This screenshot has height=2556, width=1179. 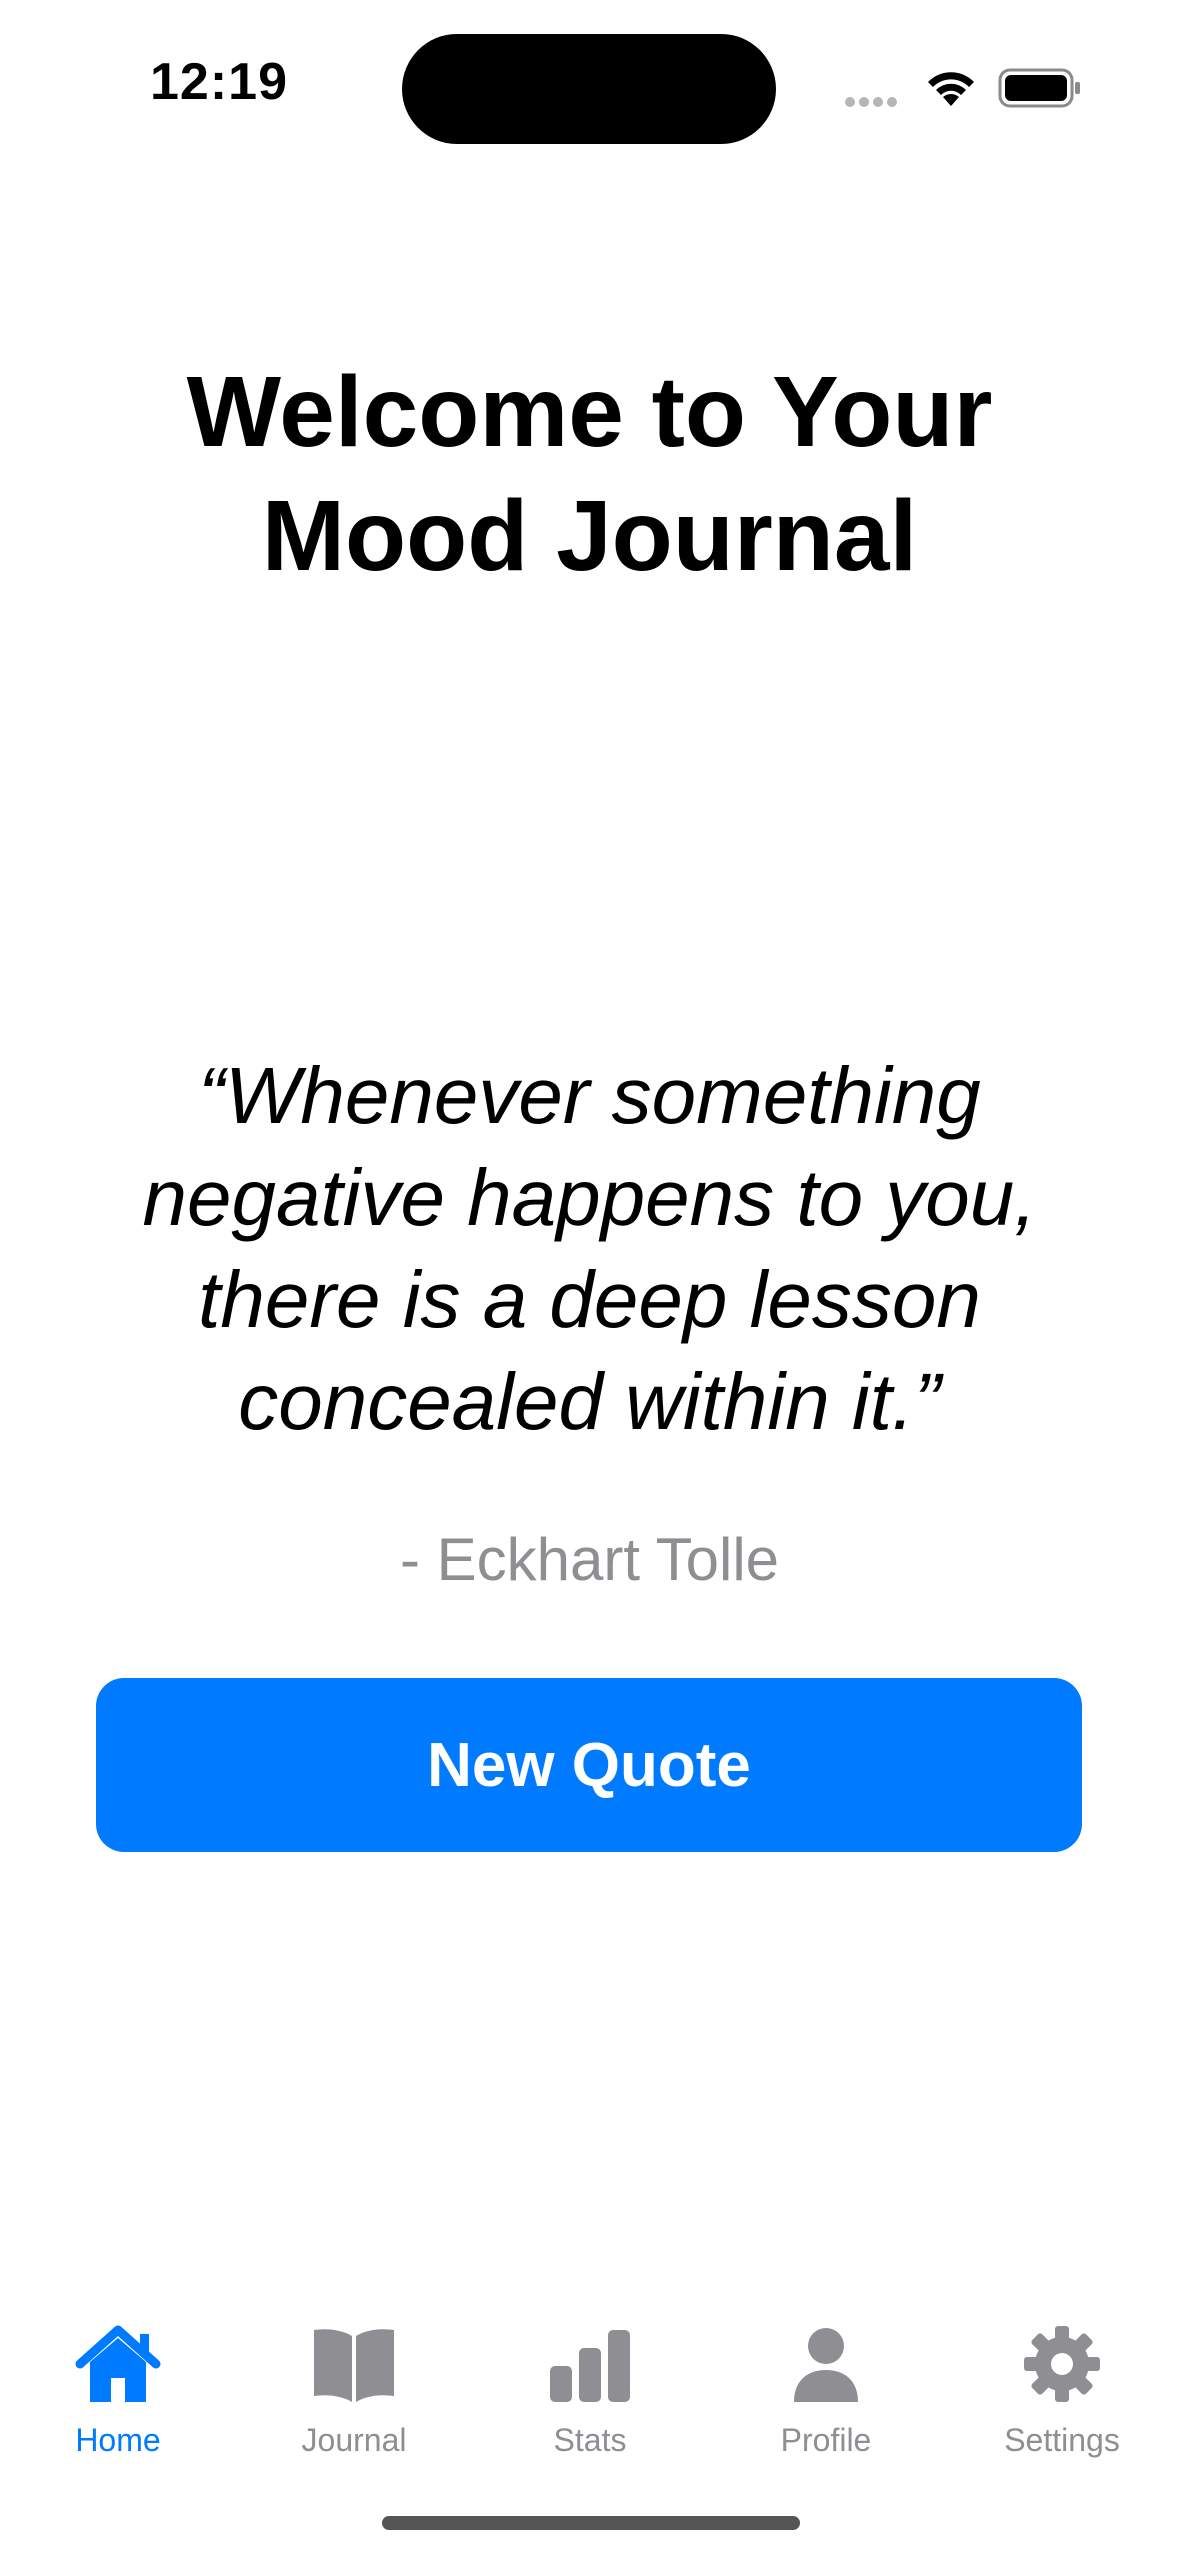 What do you see at coordinates (354, 2440) in the screenshot?
I see `tab-label: Journal` at bounding box center [354, 2440].